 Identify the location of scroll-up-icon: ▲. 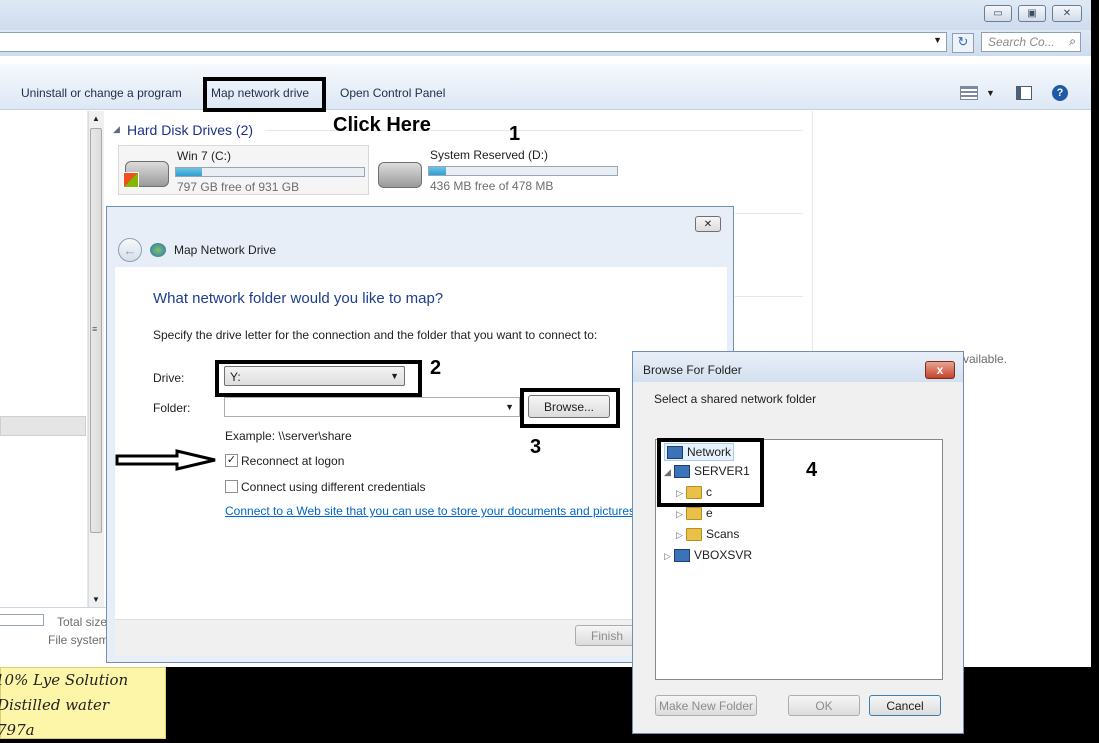
(96, 118).